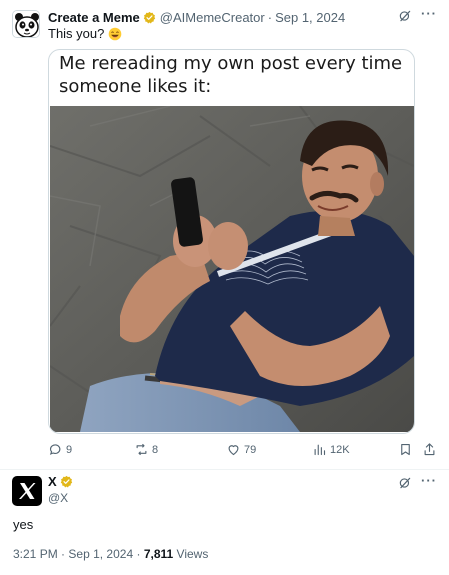 This screenshot has height=575, width=449. What do you see at coordinates (250, 449) in the screenshot?
I see `like-count: 79` at bounding box center [250, 449].